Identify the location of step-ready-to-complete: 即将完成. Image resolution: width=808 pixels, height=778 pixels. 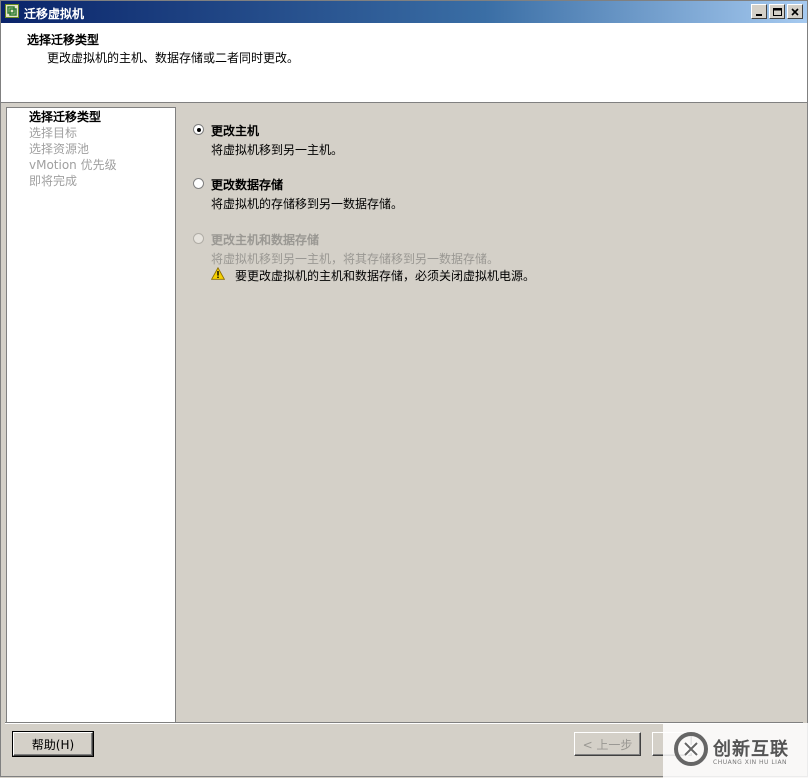
(53, 181).